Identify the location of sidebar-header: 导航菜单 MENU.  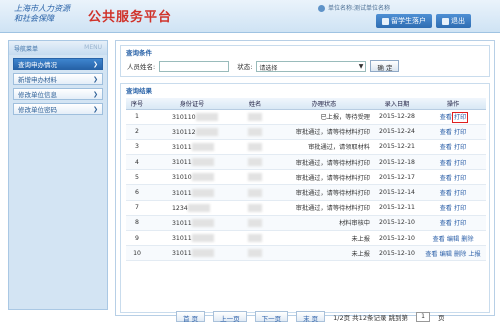
(58, 48).